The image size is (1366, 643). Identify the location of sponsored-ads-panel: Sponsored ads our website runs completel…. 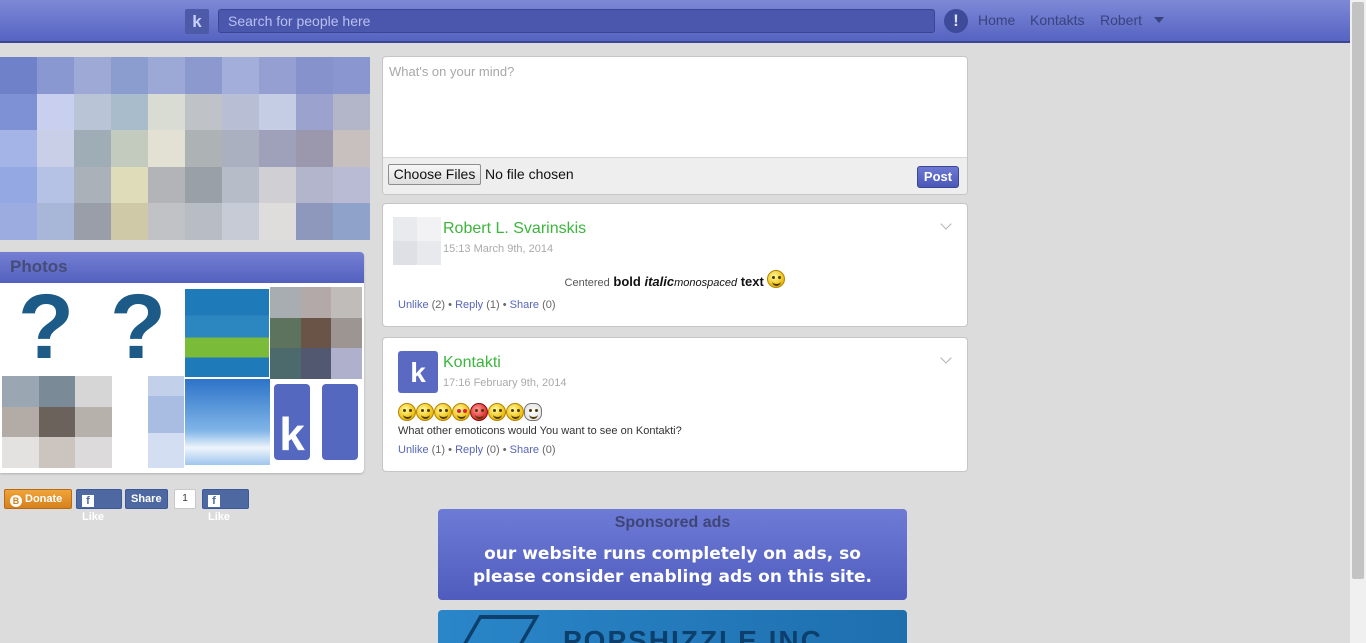
(672, 554).